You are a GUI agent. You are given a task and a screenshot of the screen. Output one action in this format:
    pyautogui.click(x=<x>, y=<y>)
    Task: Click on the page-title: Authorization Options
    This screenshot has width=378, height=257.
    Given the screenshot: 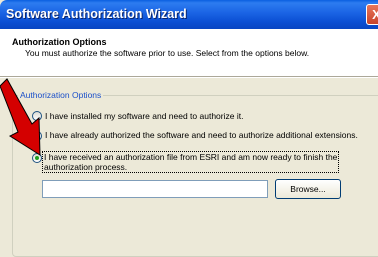 What is the action you would take?
    pyautogui.click(x=59, y=42)
    